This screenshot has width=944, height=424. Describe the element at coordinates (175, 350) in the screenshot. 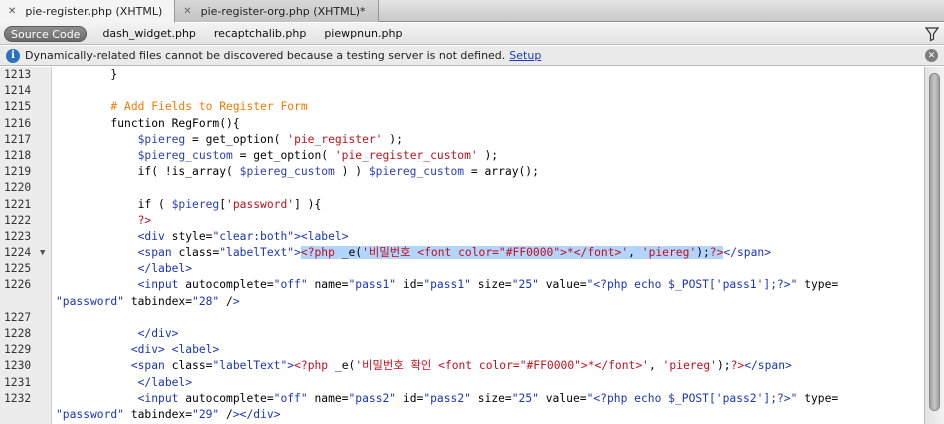

I see `code-text: <div> <label>` at that location.